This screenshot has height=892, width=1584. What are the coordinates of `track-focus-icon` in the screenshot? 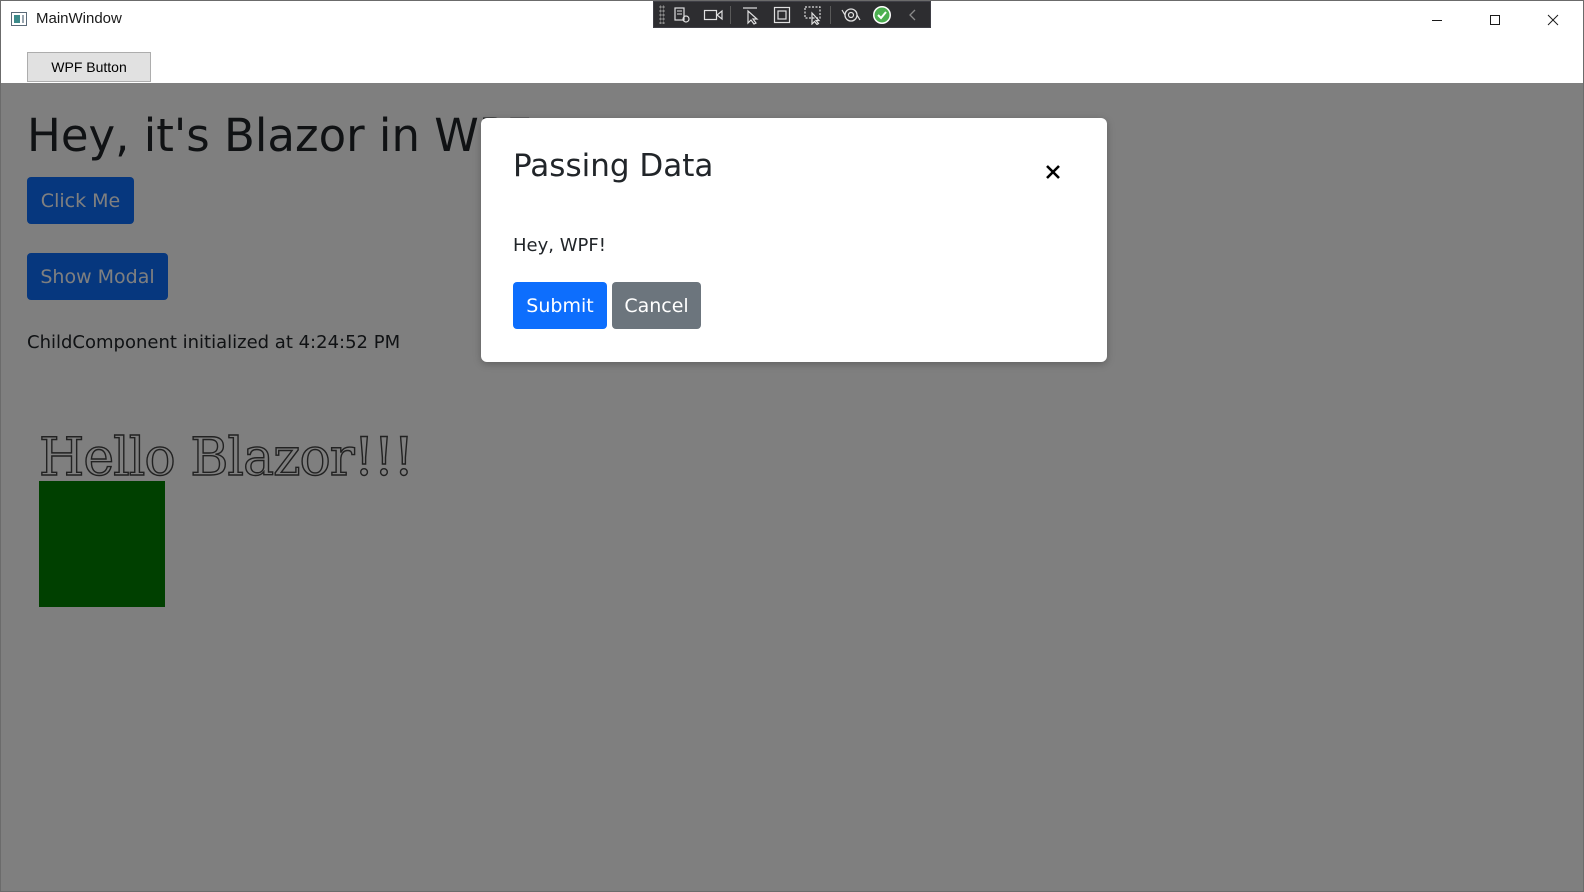 It's located at (813, 15).